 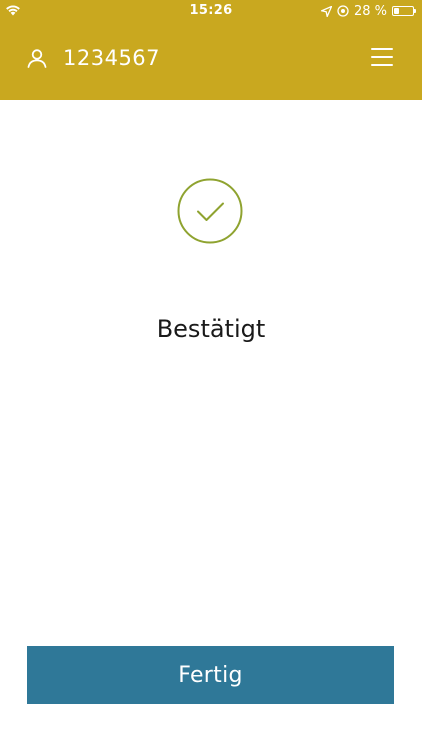 I want to click on account-info: 1234567, so click(x=93, y=58).